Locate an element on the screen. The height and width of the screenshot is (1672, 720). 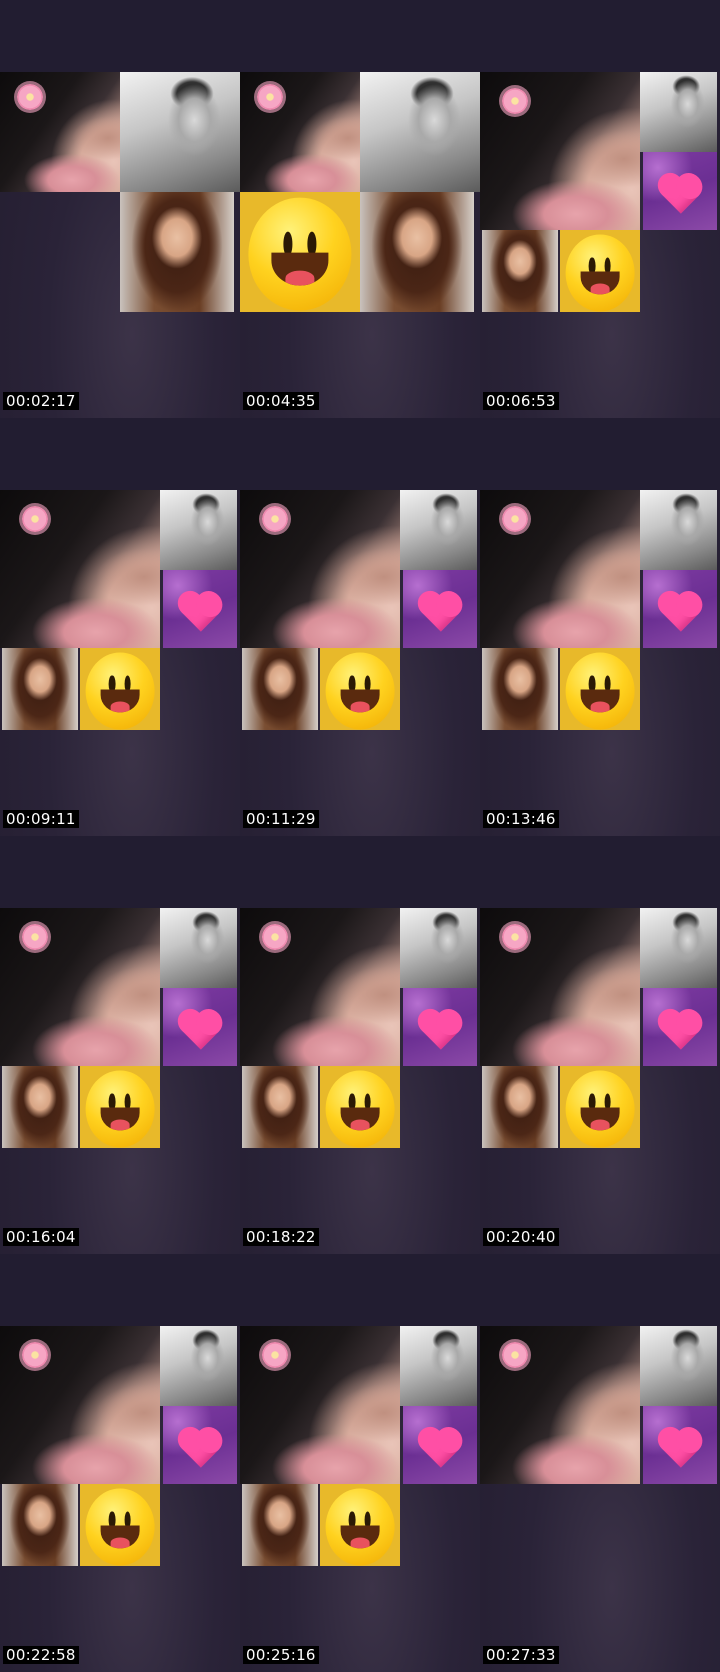
video-thumbnail: 00:04:35 is located at coordinates (360, 209).